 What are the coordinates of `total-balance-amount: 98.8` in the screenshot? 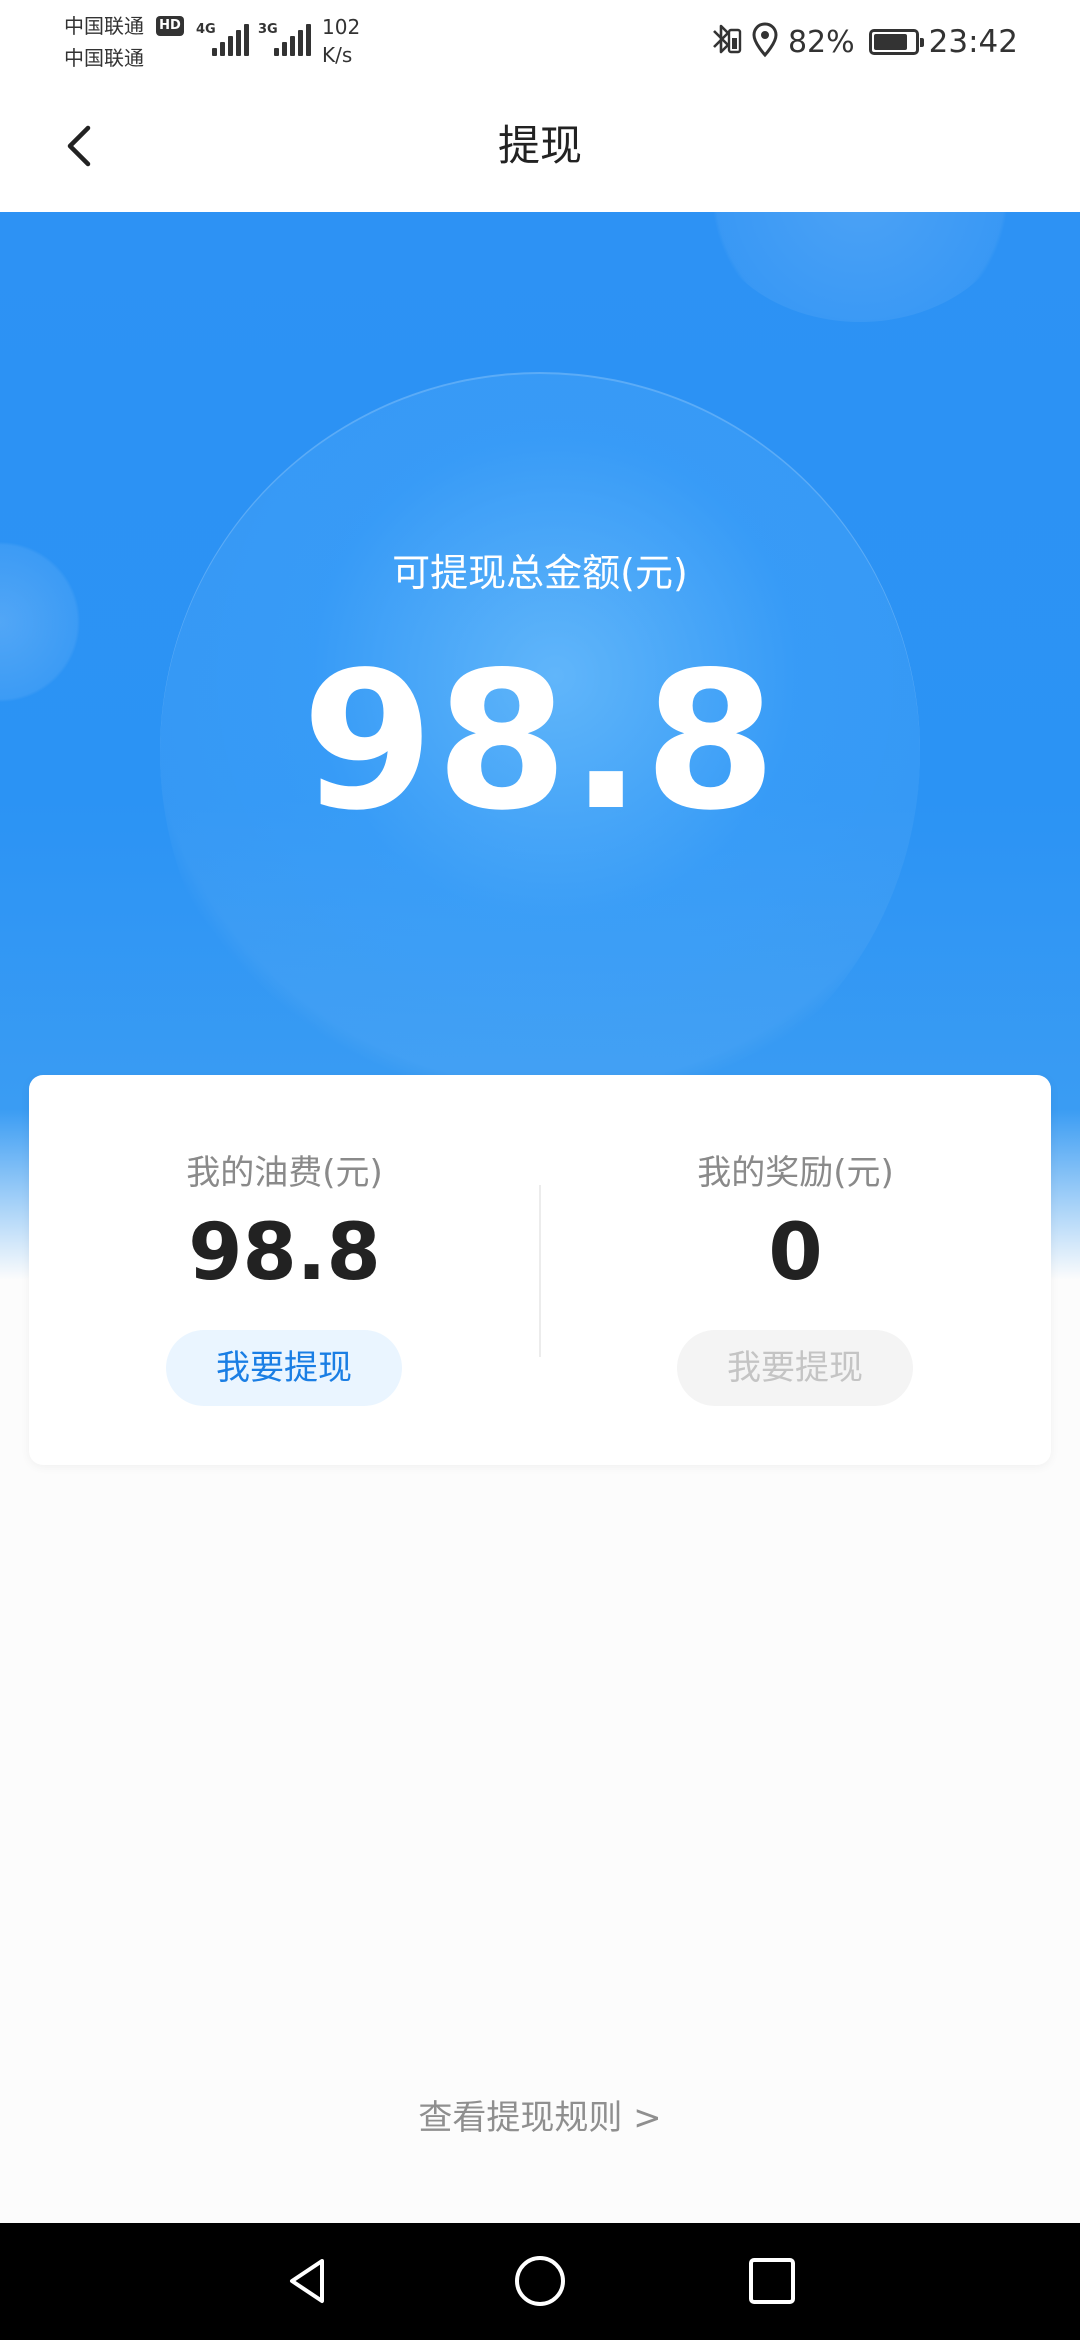 It's located at (540, 741).